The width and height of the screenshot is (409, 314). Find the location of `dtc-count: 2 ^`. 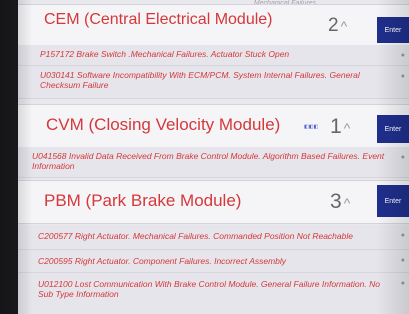

dtc-count: 2 ^ is located at coordinates (338, 25).